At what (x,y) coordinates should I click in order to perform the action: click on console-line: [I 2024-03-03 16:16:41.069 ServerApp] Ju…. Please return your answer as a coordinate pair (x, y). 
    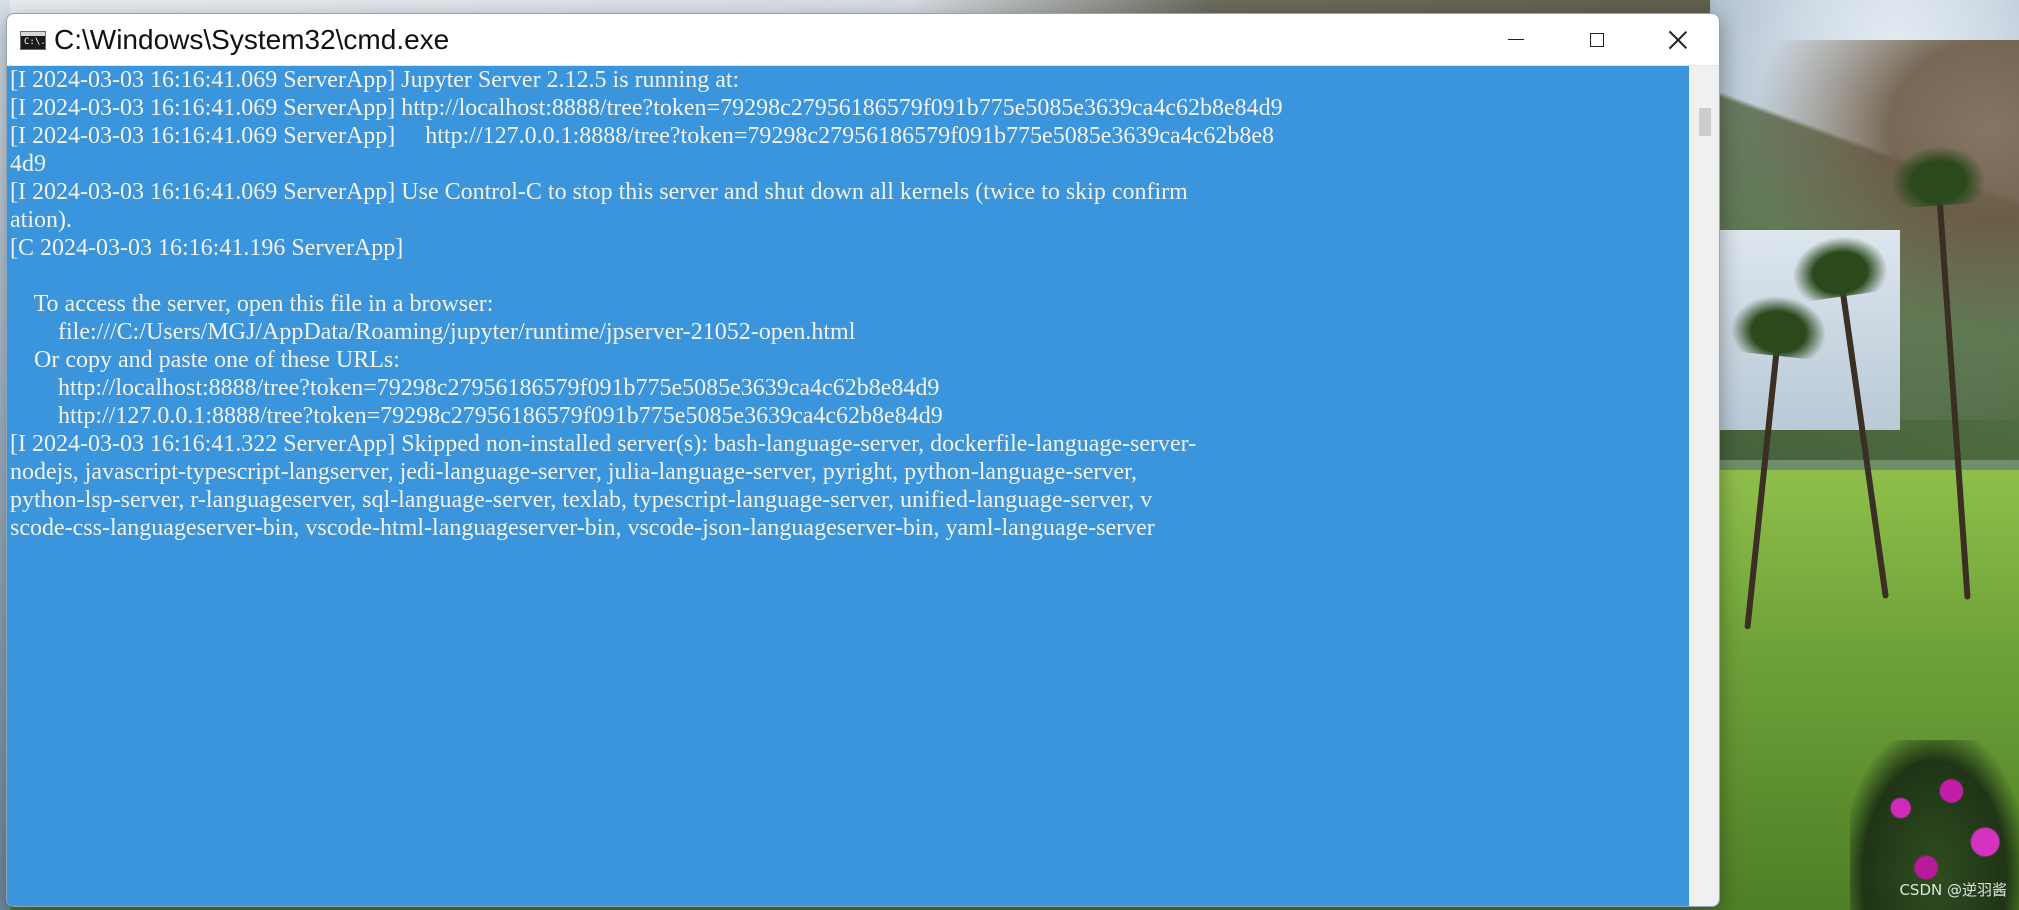
    Looking at the image, I should click on (375, 80).